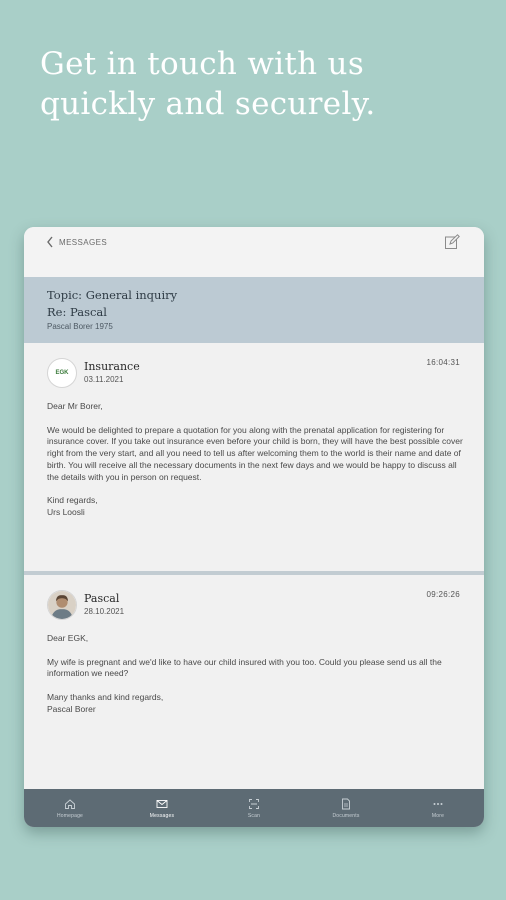 The height and width of the screenshot is (900, 506). What do you see at coordinates (71, 708) in the screenshot?
I see `message-signature: Pascal Borer` at bounding box center [71, 708].